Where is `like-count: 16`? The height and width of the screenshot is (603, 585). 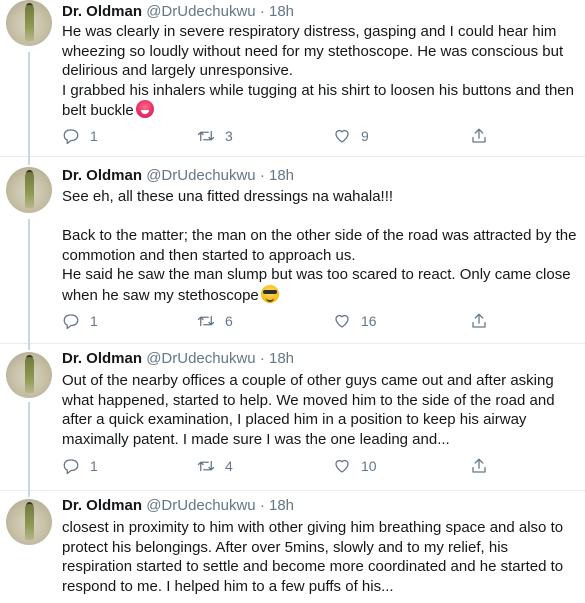 like-count: 16 is located at coordinates (369, 321).